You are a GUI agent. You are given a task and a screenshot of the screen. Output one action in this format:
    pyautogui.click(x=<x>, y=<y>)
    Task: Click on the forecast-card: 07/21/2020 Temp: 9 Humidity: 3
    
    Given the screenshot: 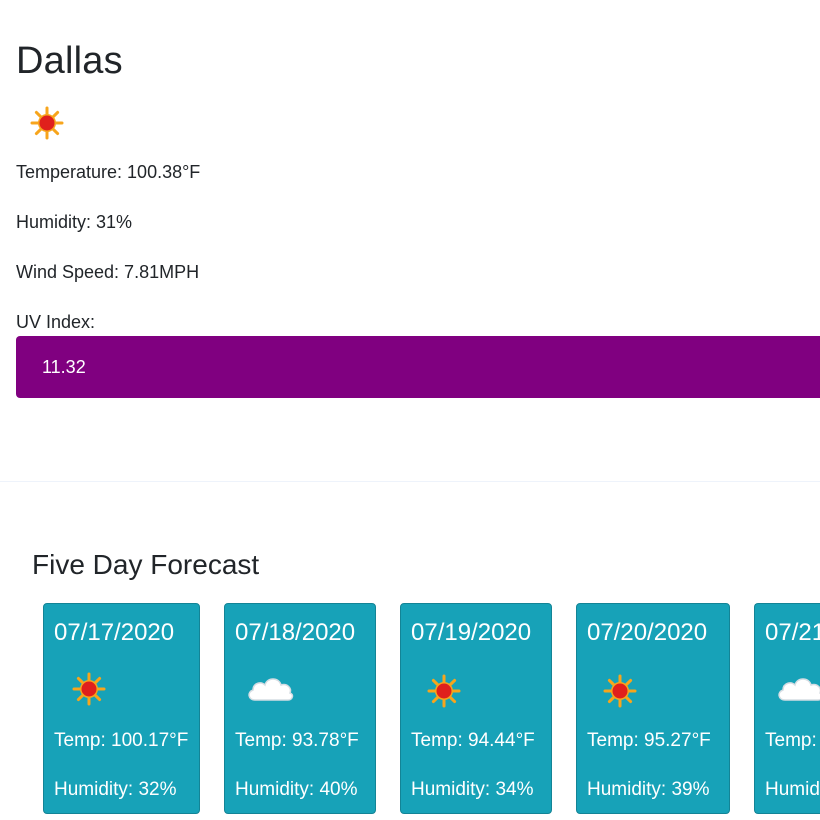 What is the action you would take?
    pyautogui.click(x=787, y=708)
    